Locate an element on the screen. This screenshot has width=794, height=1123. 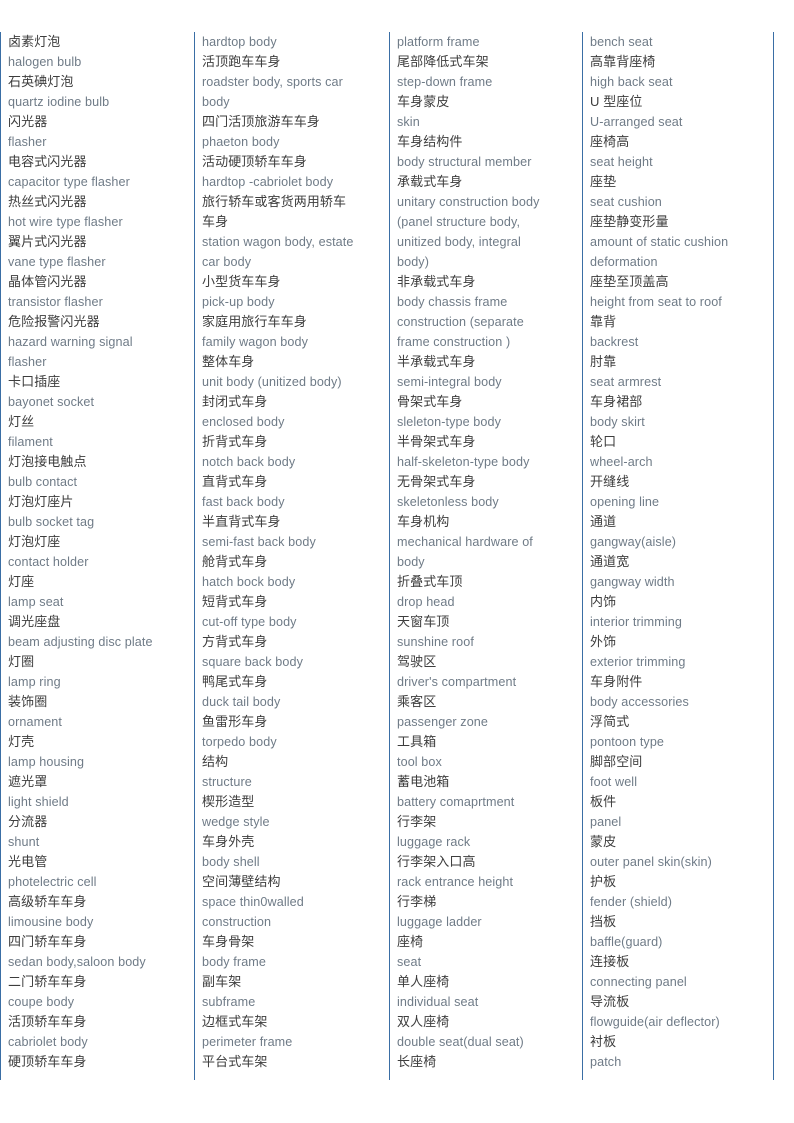
glossary-term-en: passenger zone is located at coordinates (443, 722).